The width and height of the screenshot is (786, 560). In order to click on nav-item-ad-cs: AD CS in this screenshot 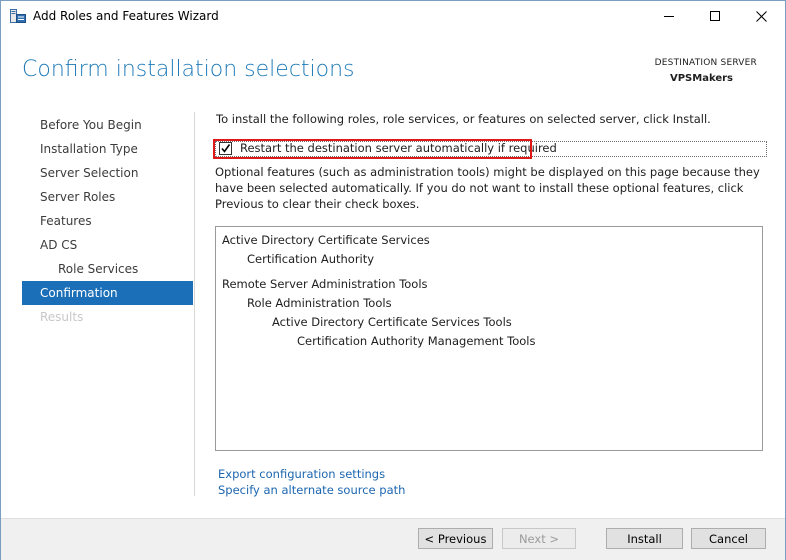, I will do `click(107, 245)`.